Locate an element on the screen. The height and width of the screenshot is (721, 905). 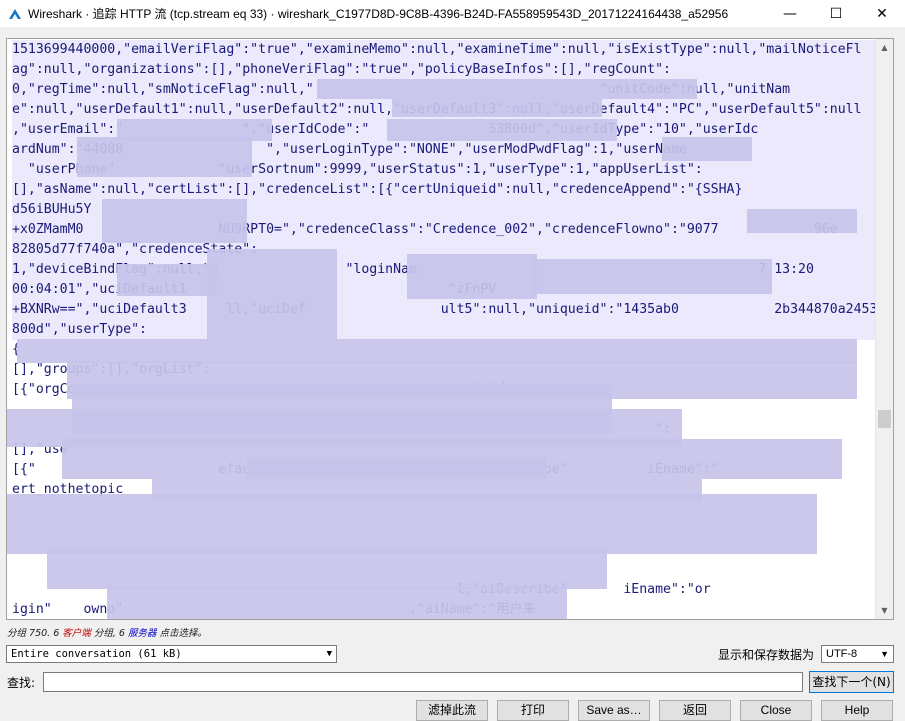
minimize-icon: — is located at coordinates (790, 13).